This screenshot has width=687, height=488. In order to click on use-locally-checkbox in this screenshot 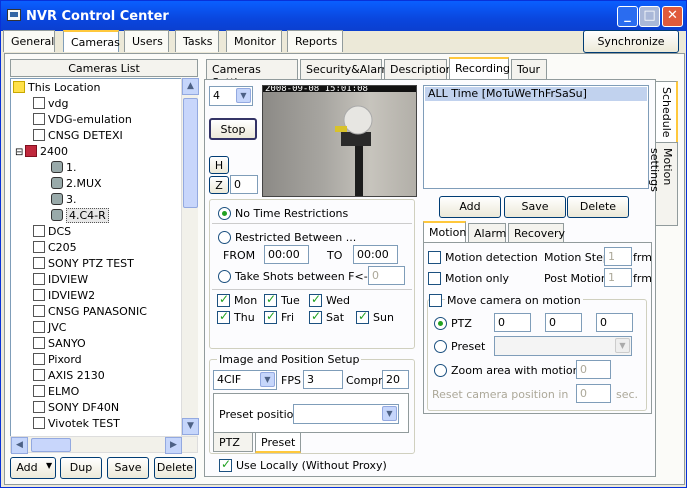, I will do `click(225, 464)`.